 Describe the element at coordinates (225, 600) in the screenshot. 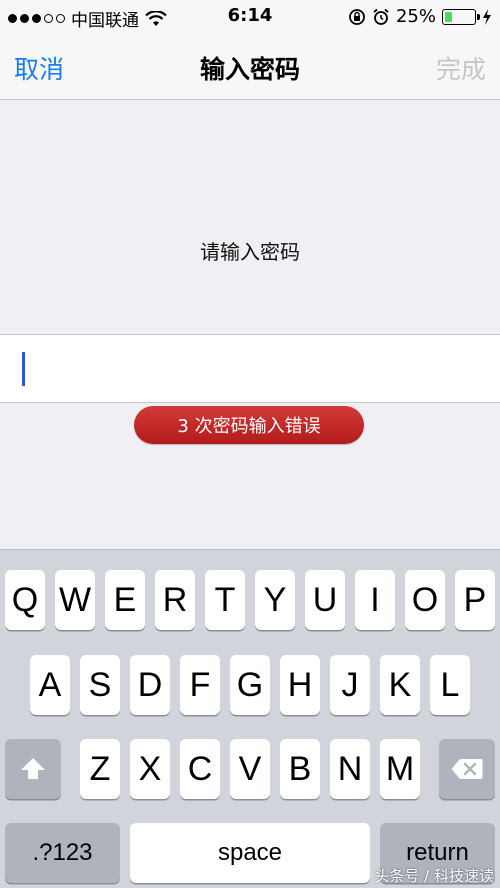

I see `key-t: T` at that location.